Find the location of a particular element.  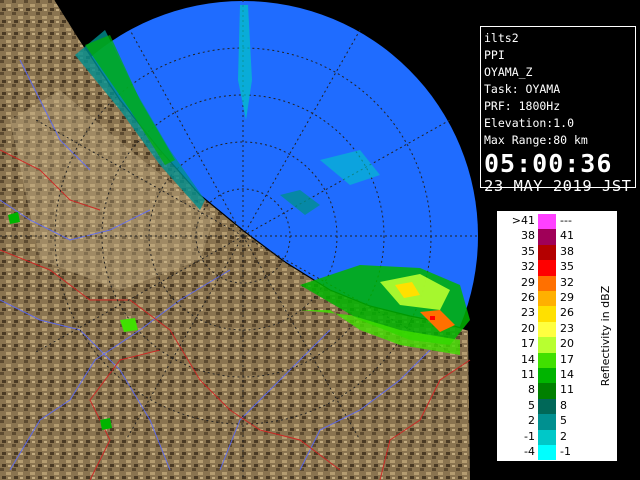

legend-lower-bound: 29 is located at coordinates (528, 282).